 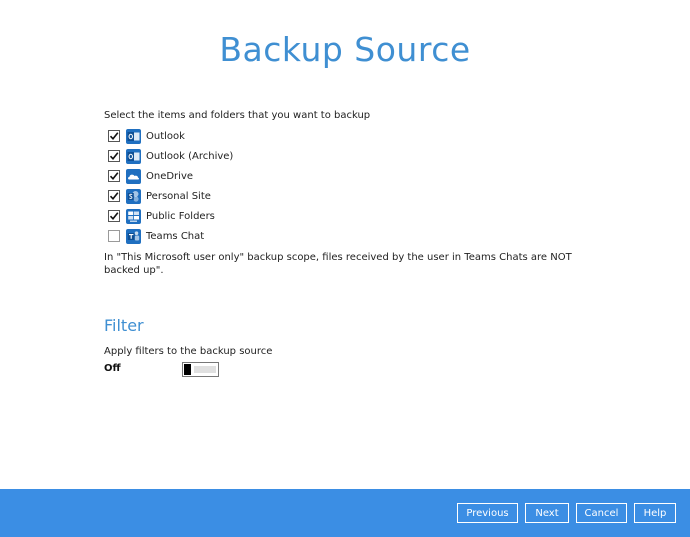 I want to click on help-button: Help, so click(x=655, y=513).